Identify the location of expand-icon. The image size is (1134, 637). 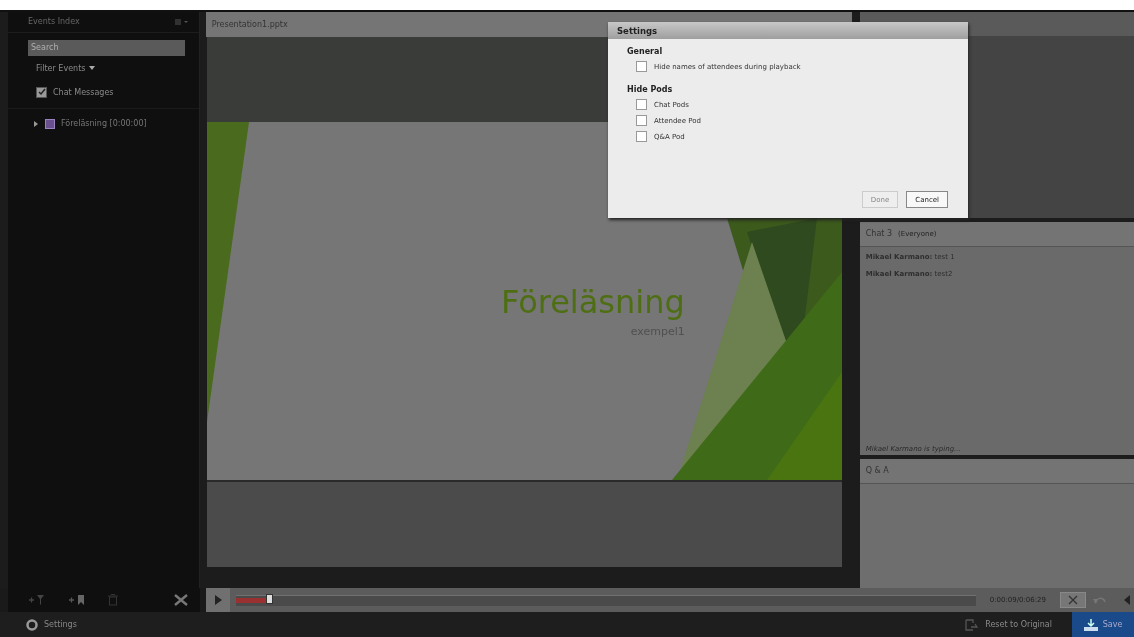
(36, 123).